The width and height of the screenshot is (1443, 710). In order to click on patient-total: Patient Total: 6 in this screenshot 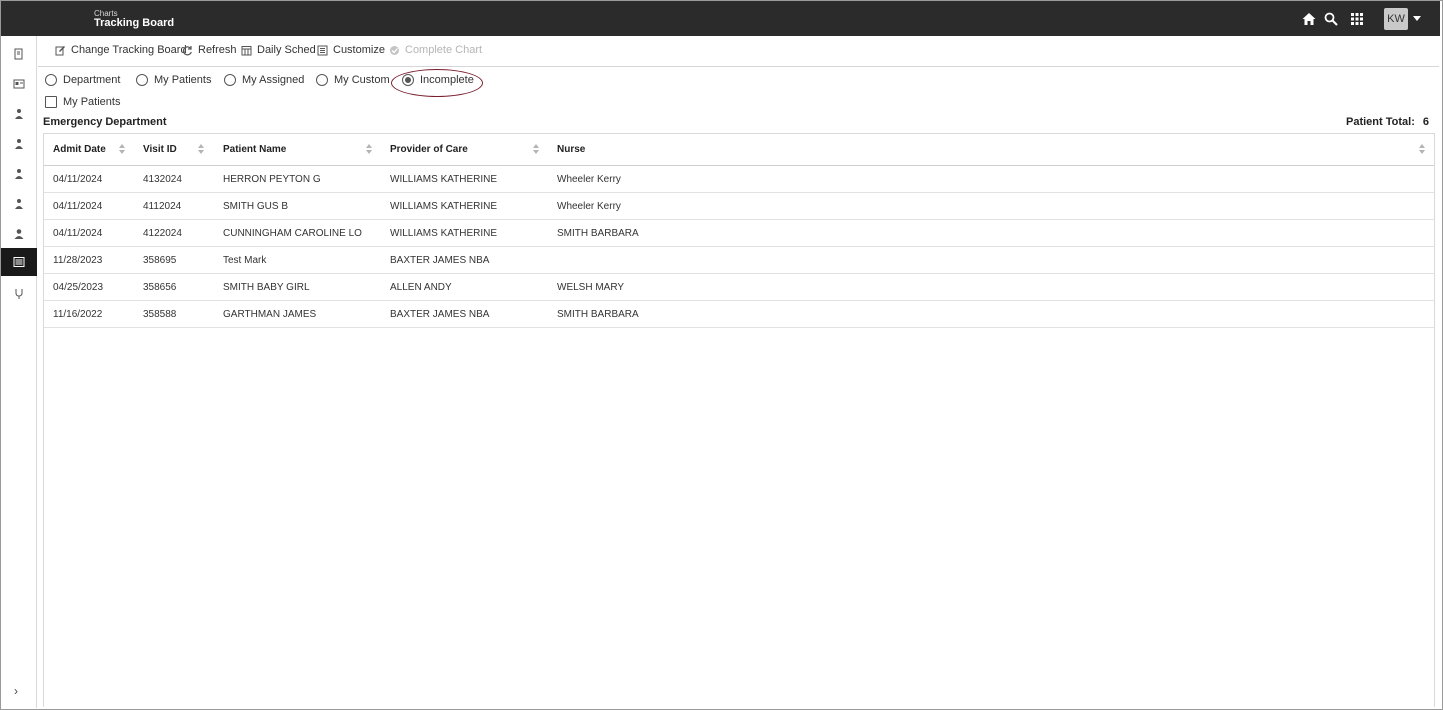, I will do `click(1387, 122)`.